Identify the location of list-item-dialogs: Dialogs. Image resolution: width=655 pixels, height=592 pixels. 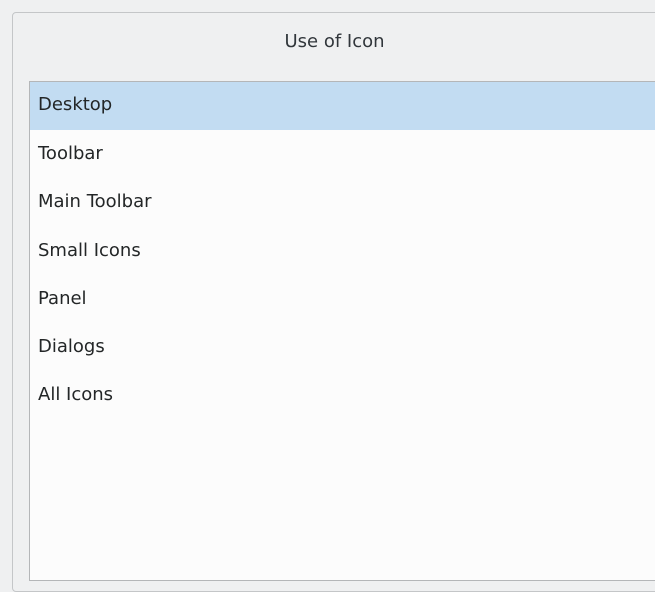
(342, 347).